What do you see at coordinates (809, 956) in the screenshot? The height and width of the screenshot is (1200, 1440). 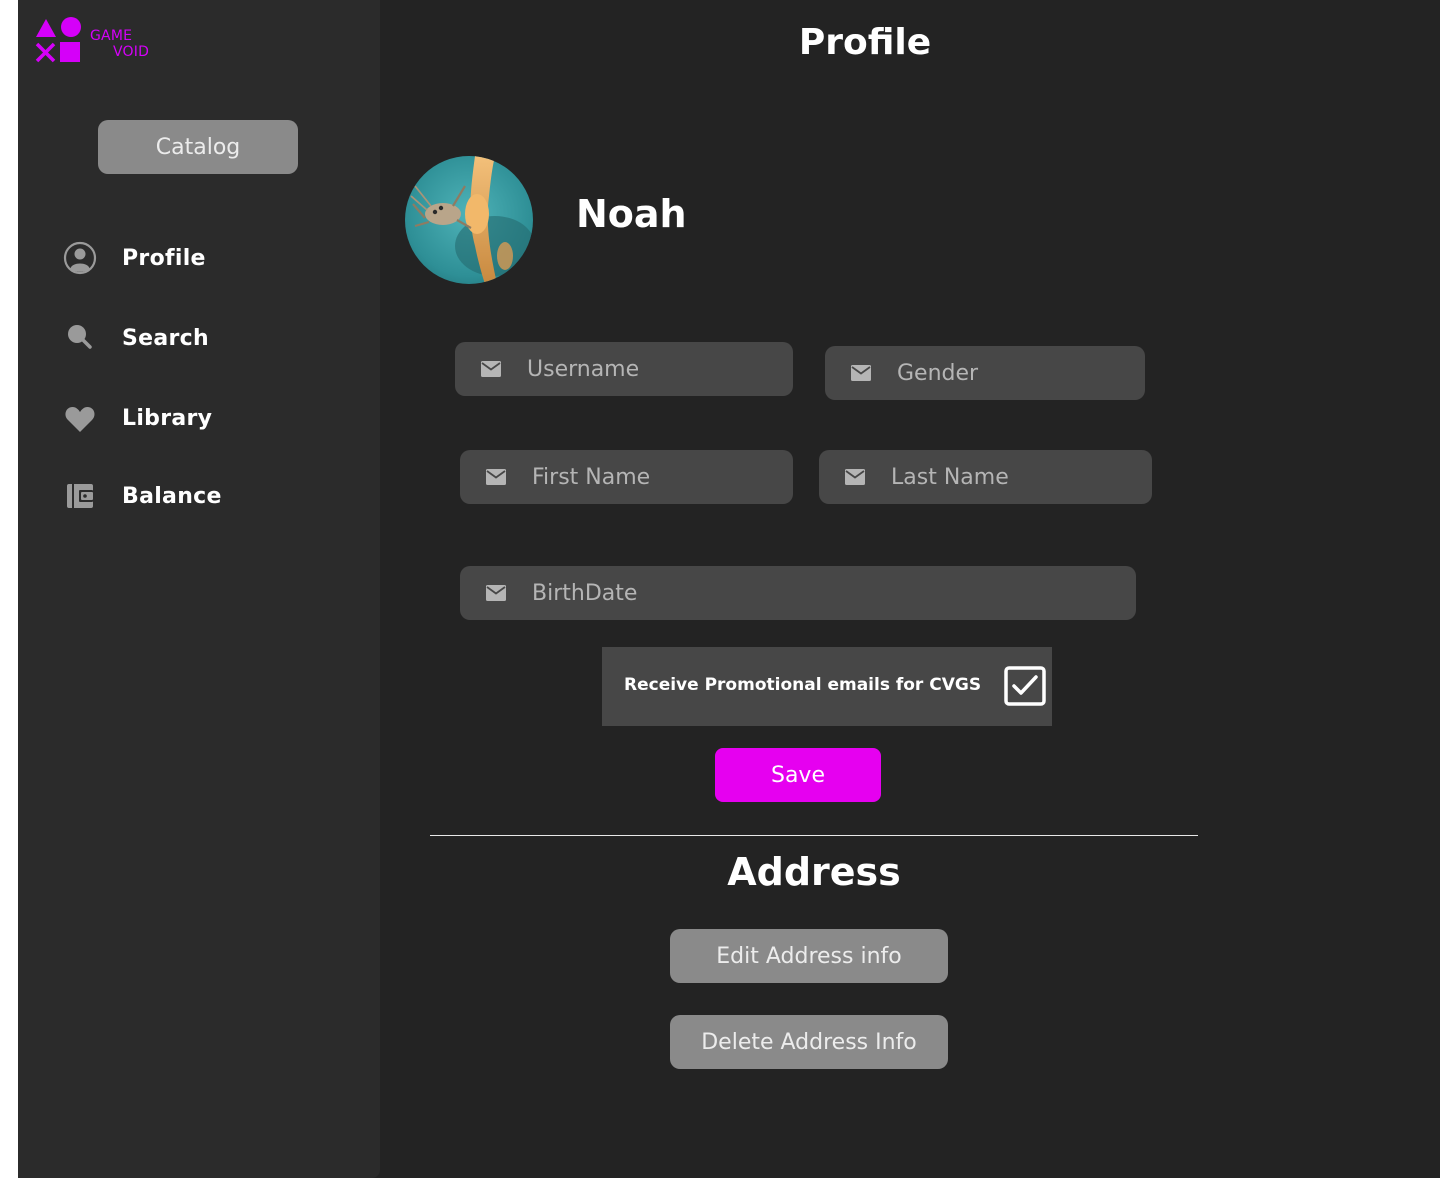 I see `edit-address-button: Edit Address info` at bounding box center [809, 956].